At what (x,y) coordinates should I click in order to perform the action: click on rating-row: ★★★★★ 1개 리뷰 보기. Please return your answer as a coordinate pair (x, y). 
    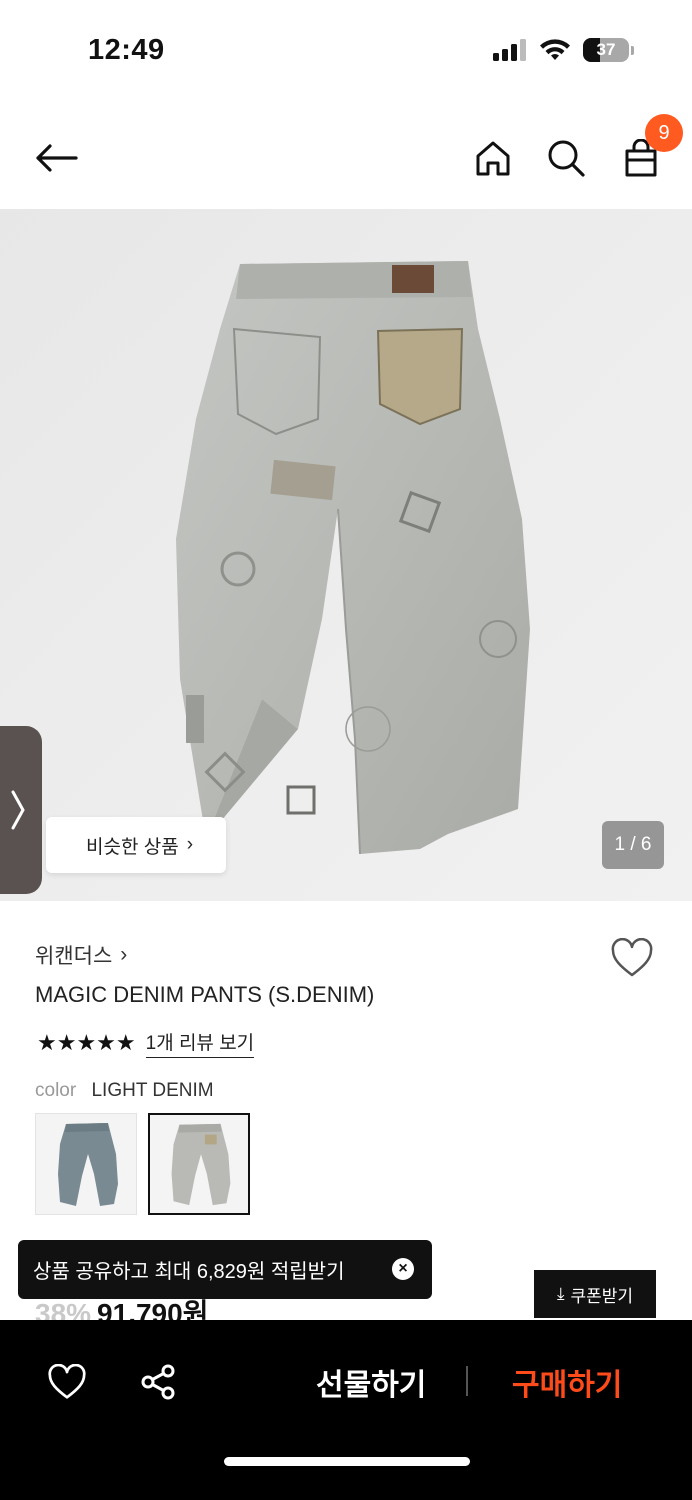
    Looking at the image, I should click on (146, 1043).